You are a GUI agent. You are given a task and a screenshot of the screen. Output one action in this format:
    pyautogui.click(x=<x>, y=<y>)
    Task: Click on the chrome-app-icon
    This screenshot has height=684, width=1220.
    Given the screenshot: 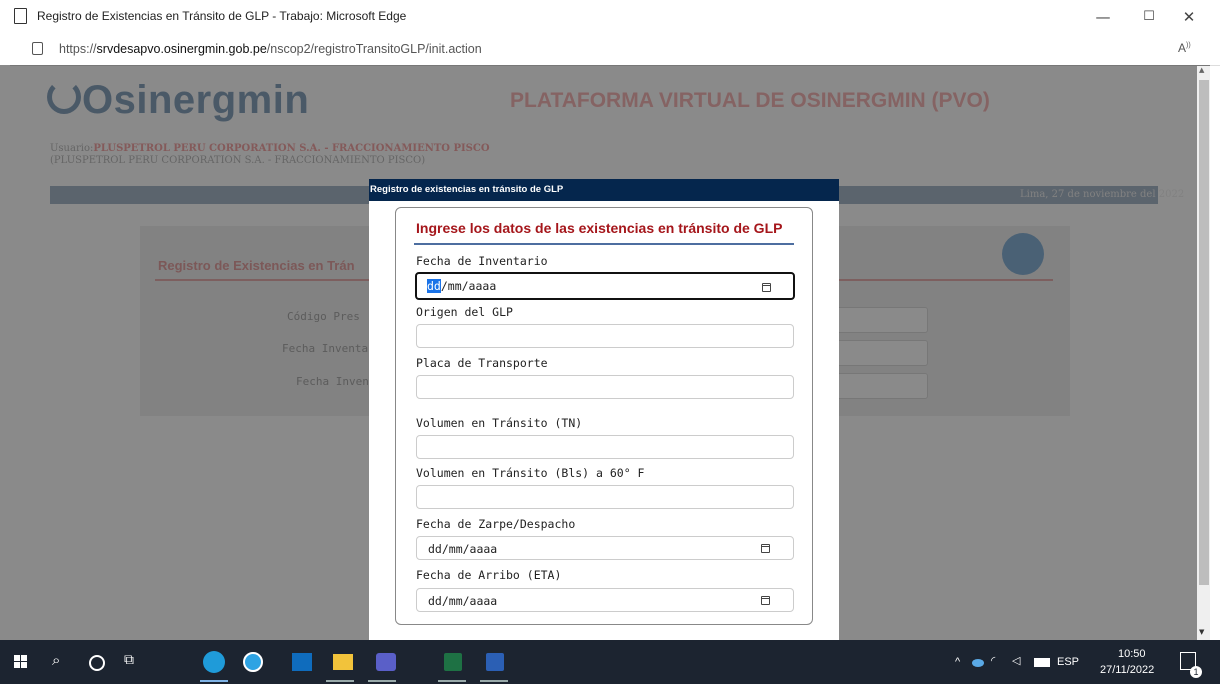 What is the action you would take?
    pyautogui.click(x=253, y=662)
    